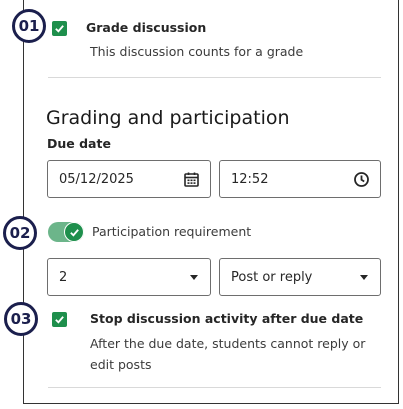 This screenshot has width=403, height=409. What do you see at coordinates (168, 118) in the screenshot?
I see `section-title: Grading and participation` at bounding box center [168, 118].